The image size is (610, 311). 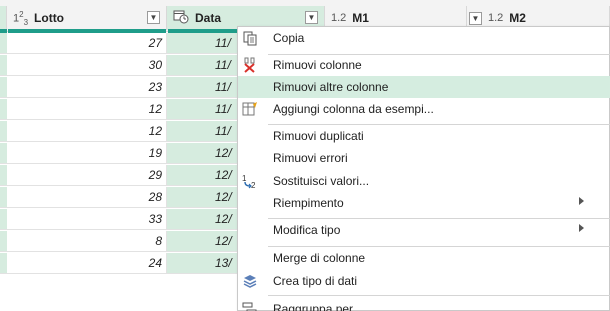 I want to click on menu-item-label: Copia, so click(x=289, y=38).